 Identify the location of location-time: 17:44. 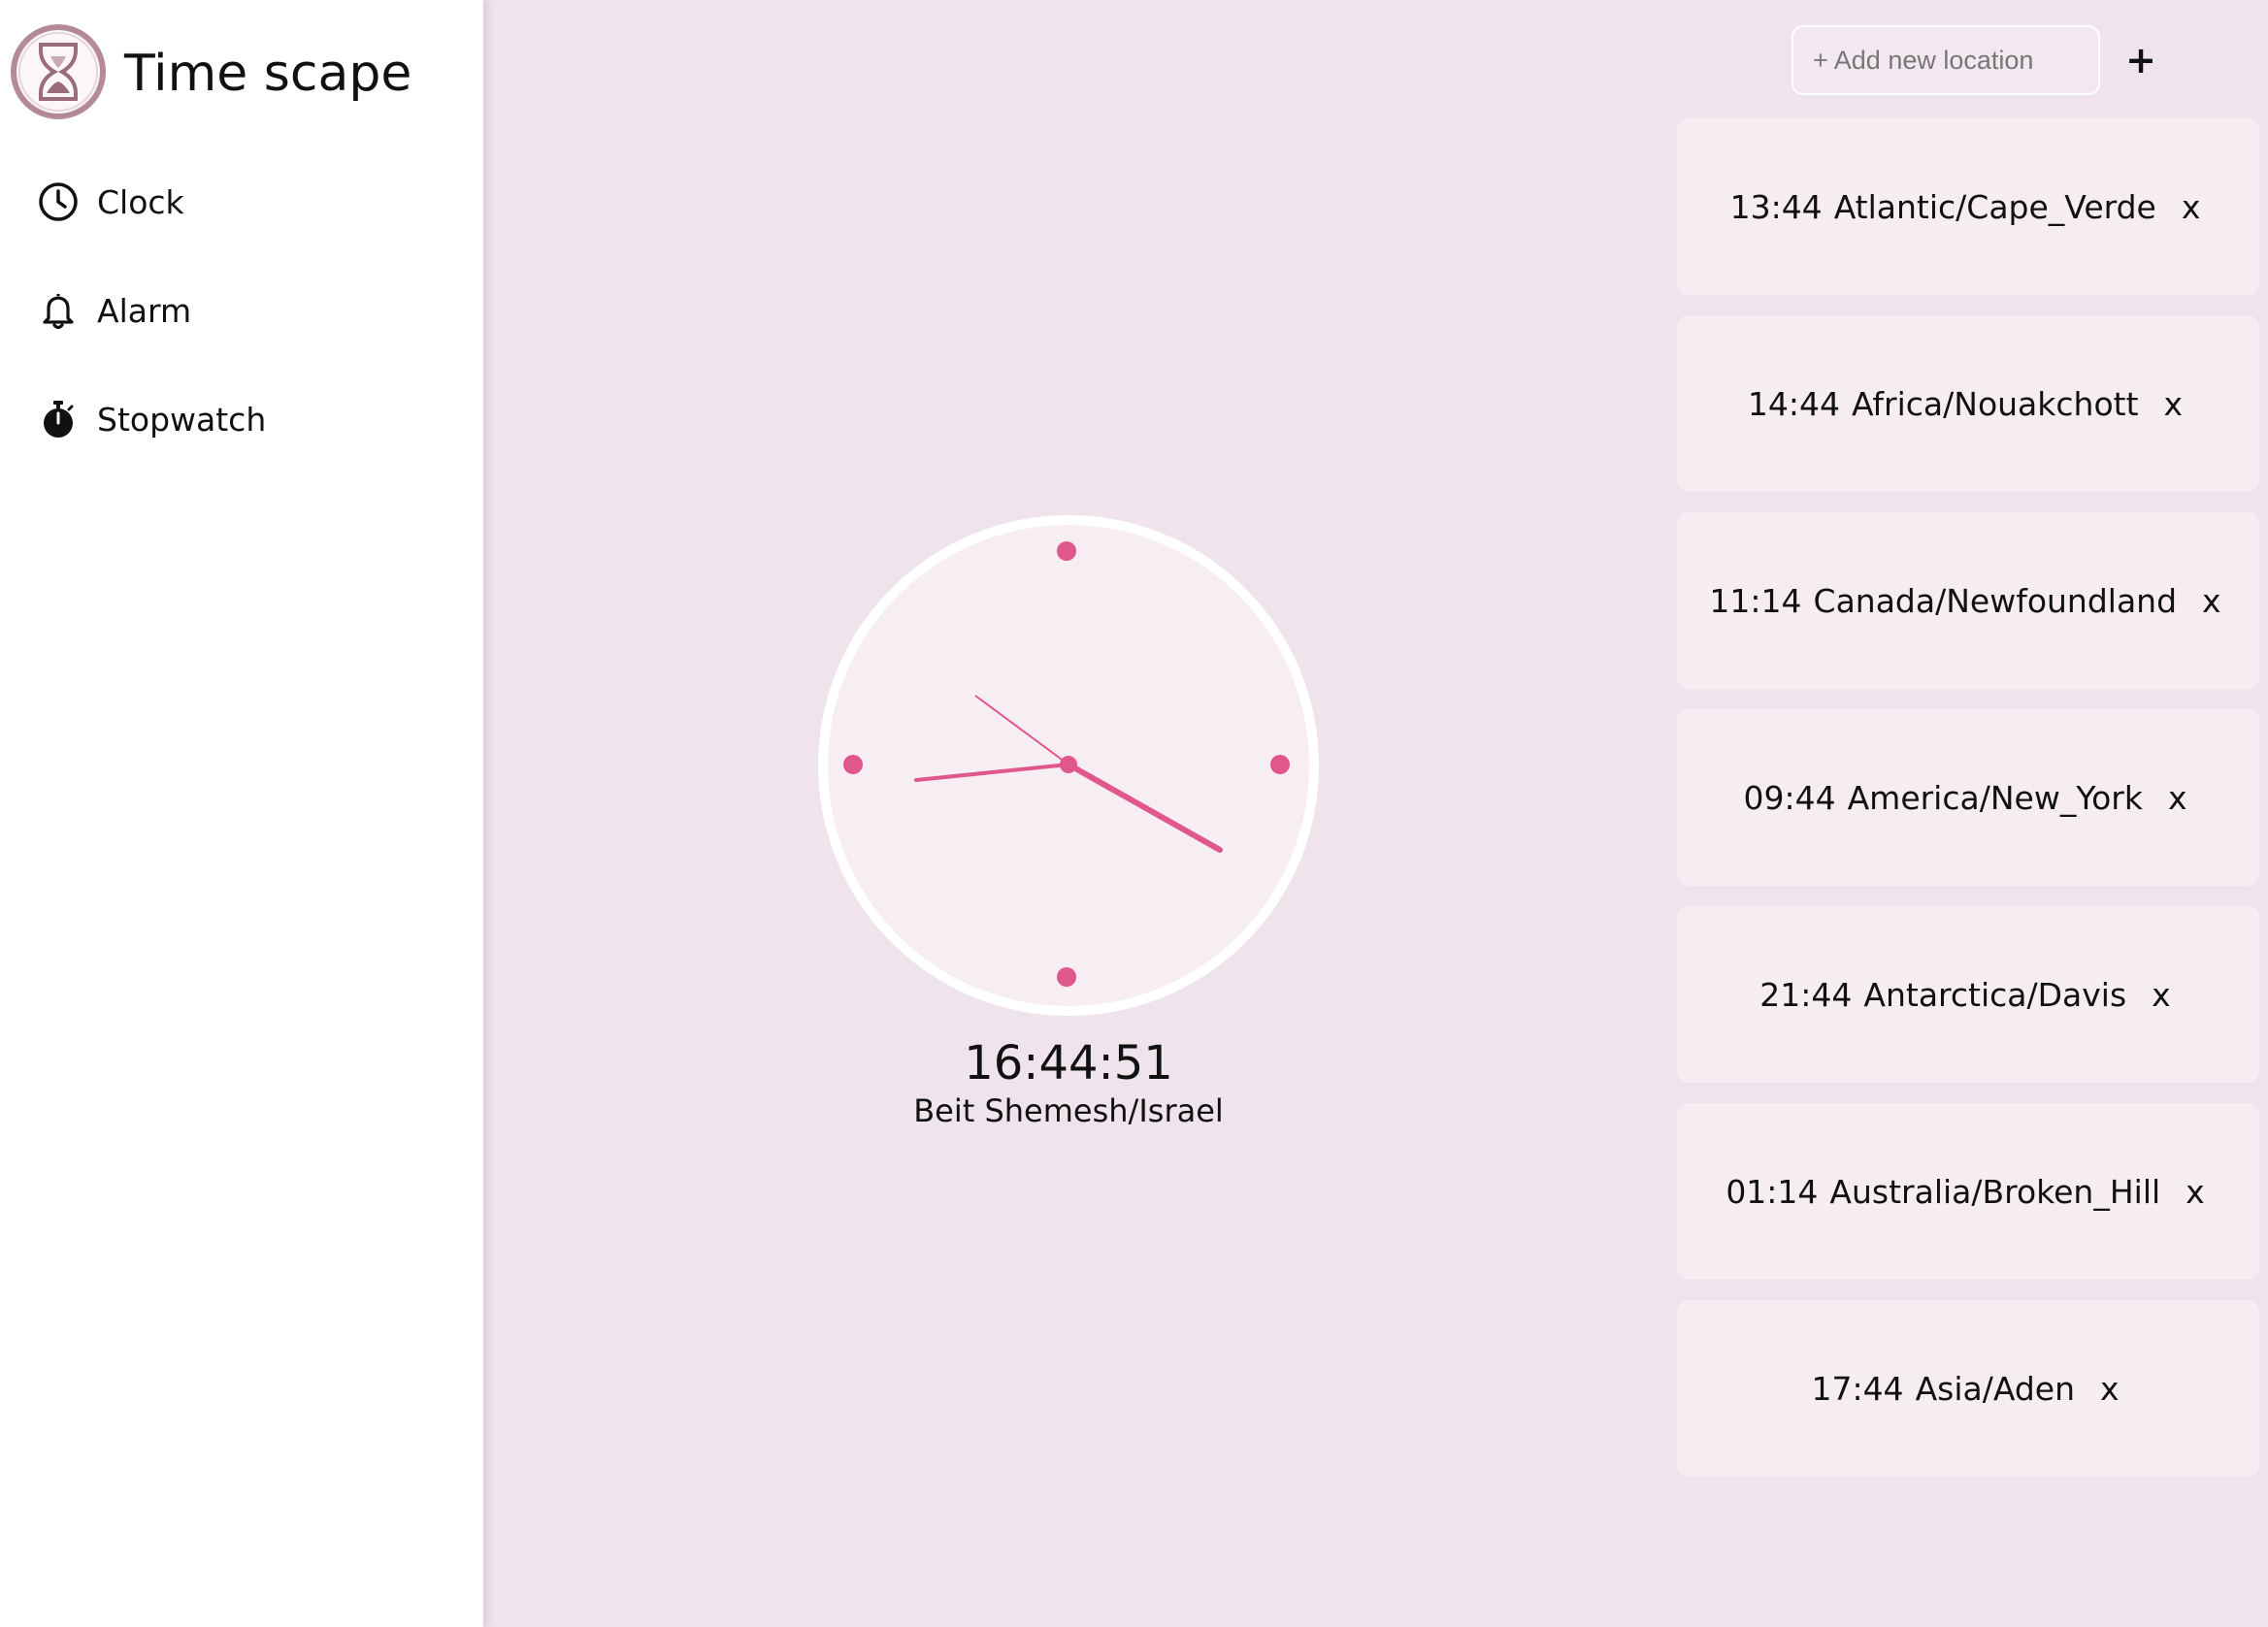
(1857, 1388).